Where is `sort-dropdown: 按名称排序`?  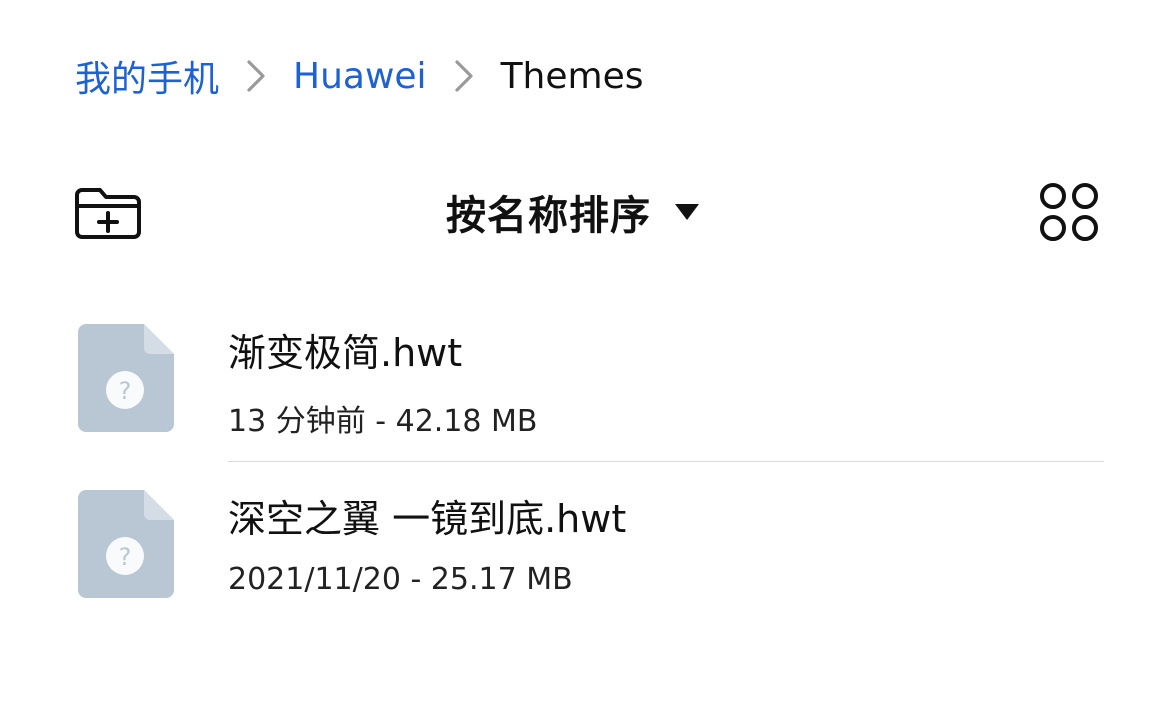 sort-dropdown: 按名称排序 is located at coordinates (573, 212).